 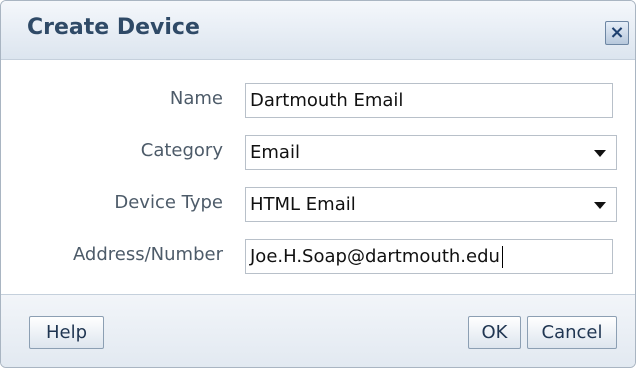 I want to click on address-value: Joe.H.Soap@dartmouth.edu, so click(x=375, y=256).